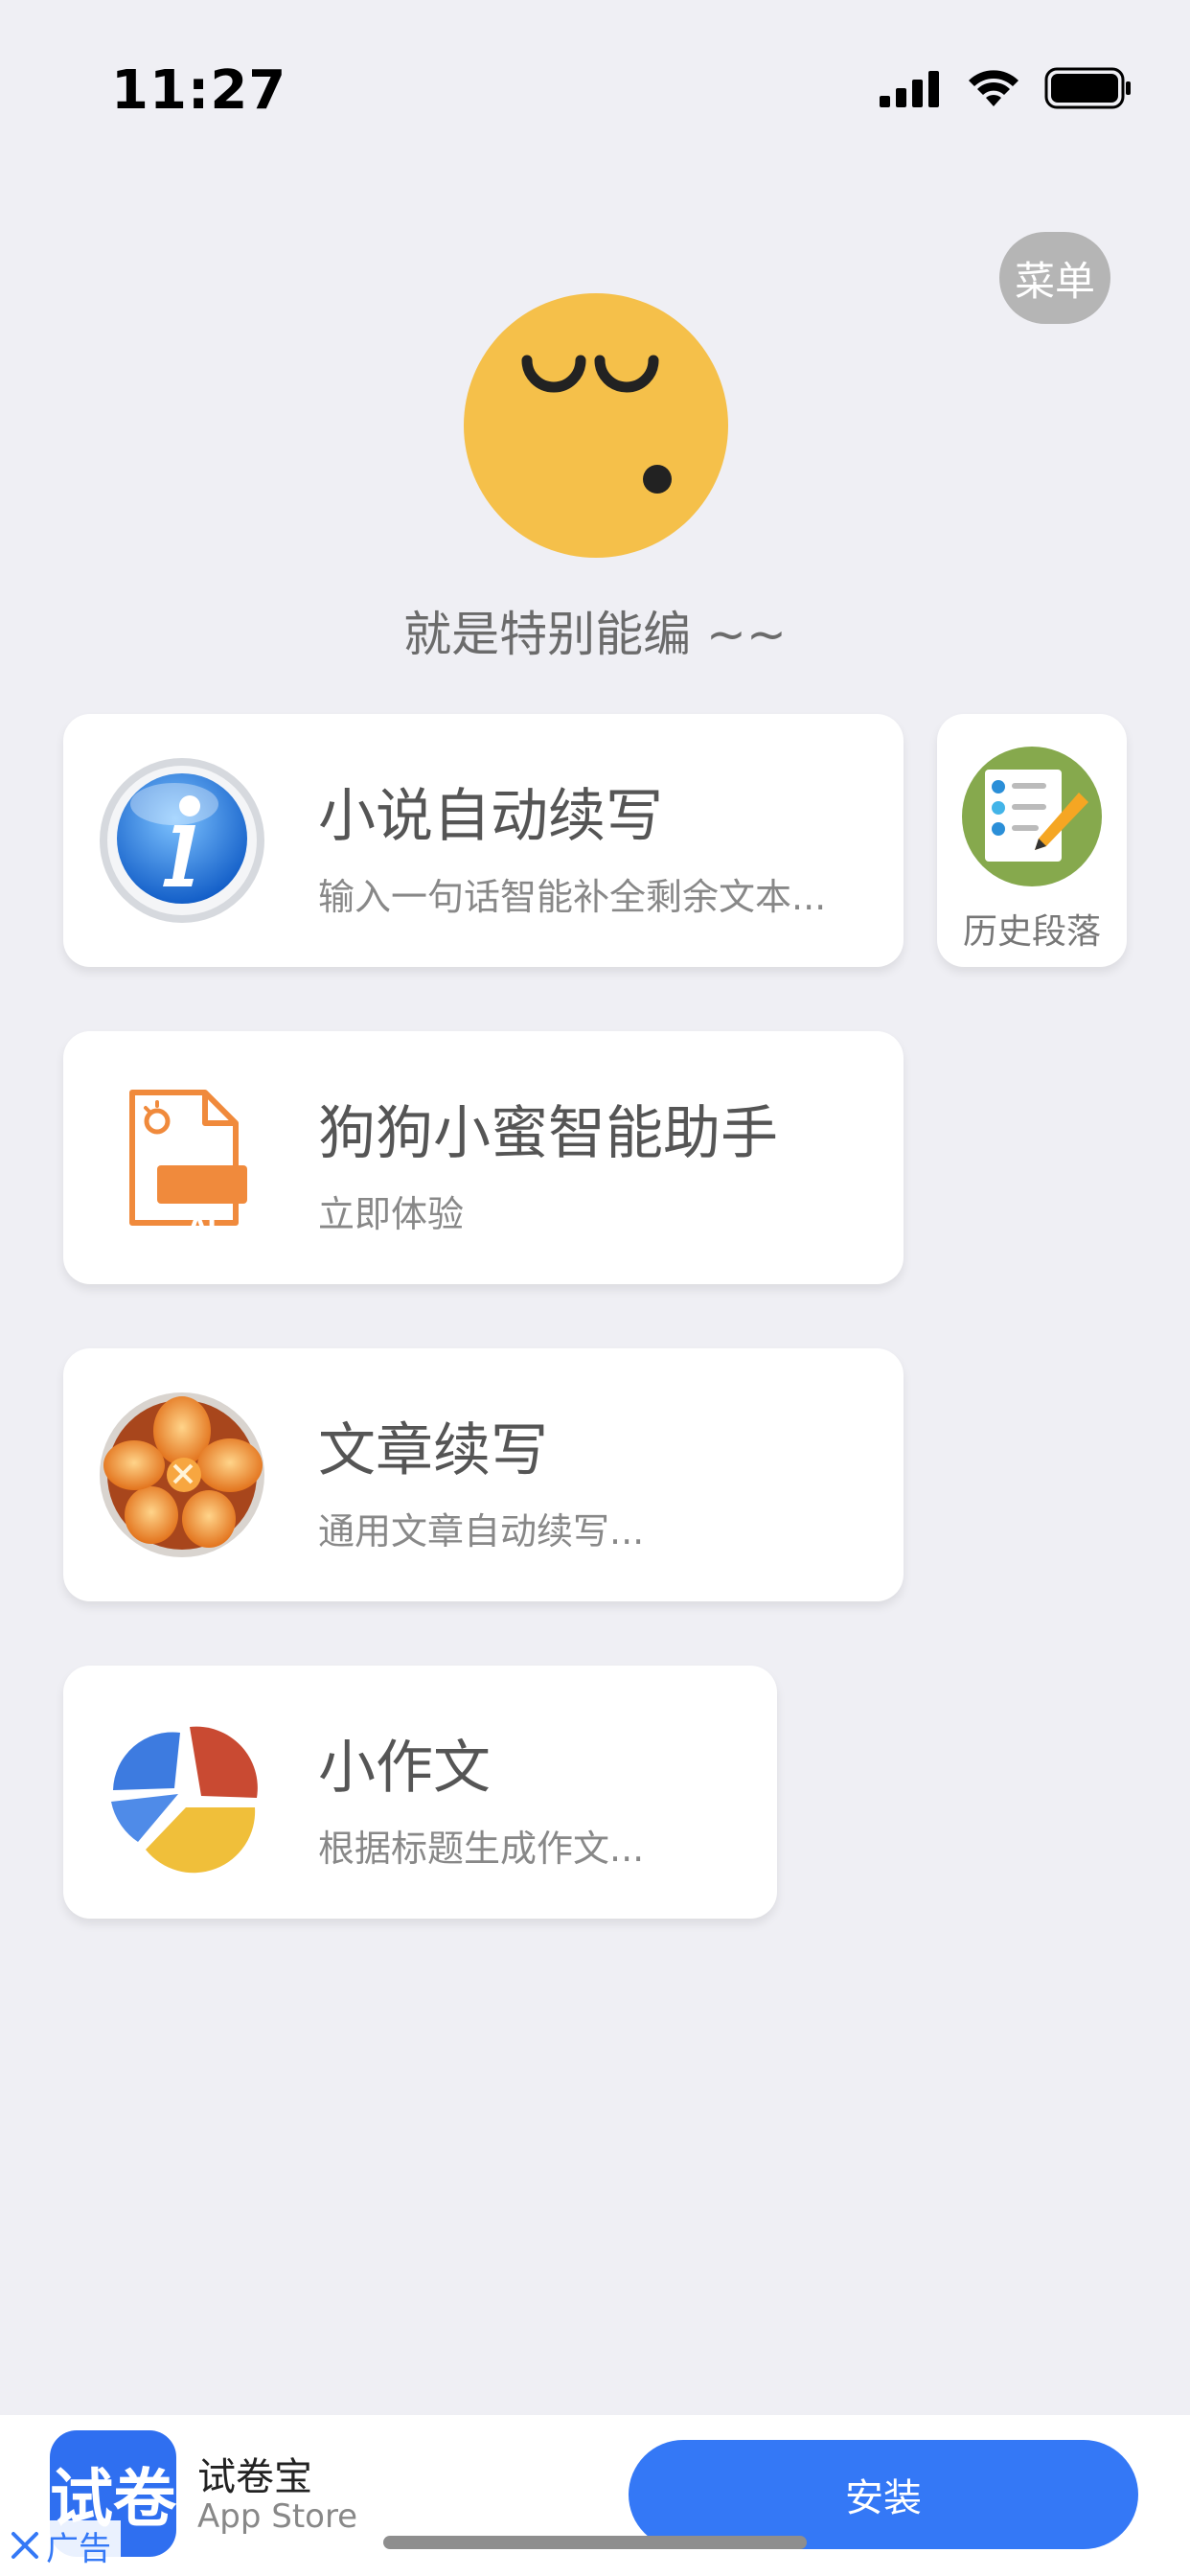 The height and width of the screenshot is (2576, 1190). What do you see at coordinates (25, 2545) in the screenshot?
I see `close-icon` at bounding box center [25, 2545].